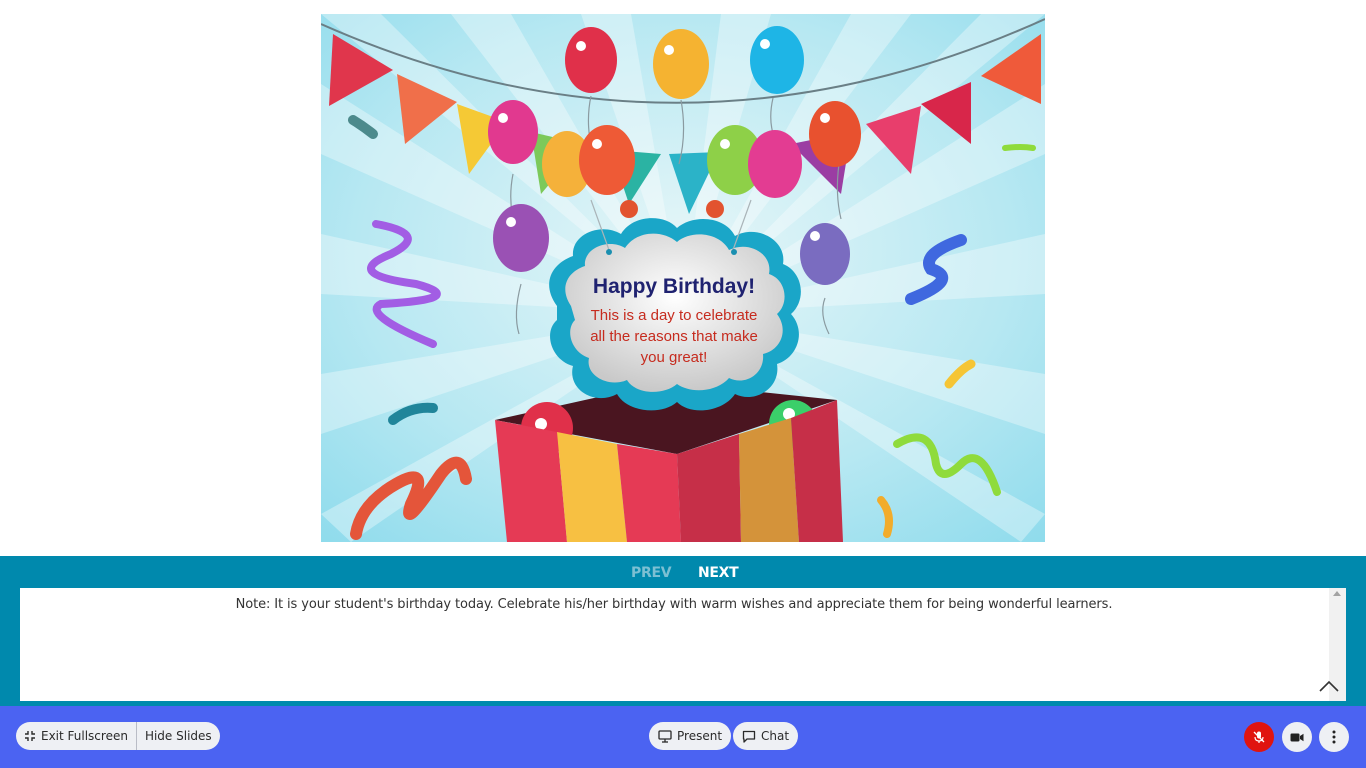 The width and height of the screenshot is (1366, 768). What do you see at coordinates (30, 736) in the screenshot?
I see `minimize-icon` at bounding box center [30, 736].